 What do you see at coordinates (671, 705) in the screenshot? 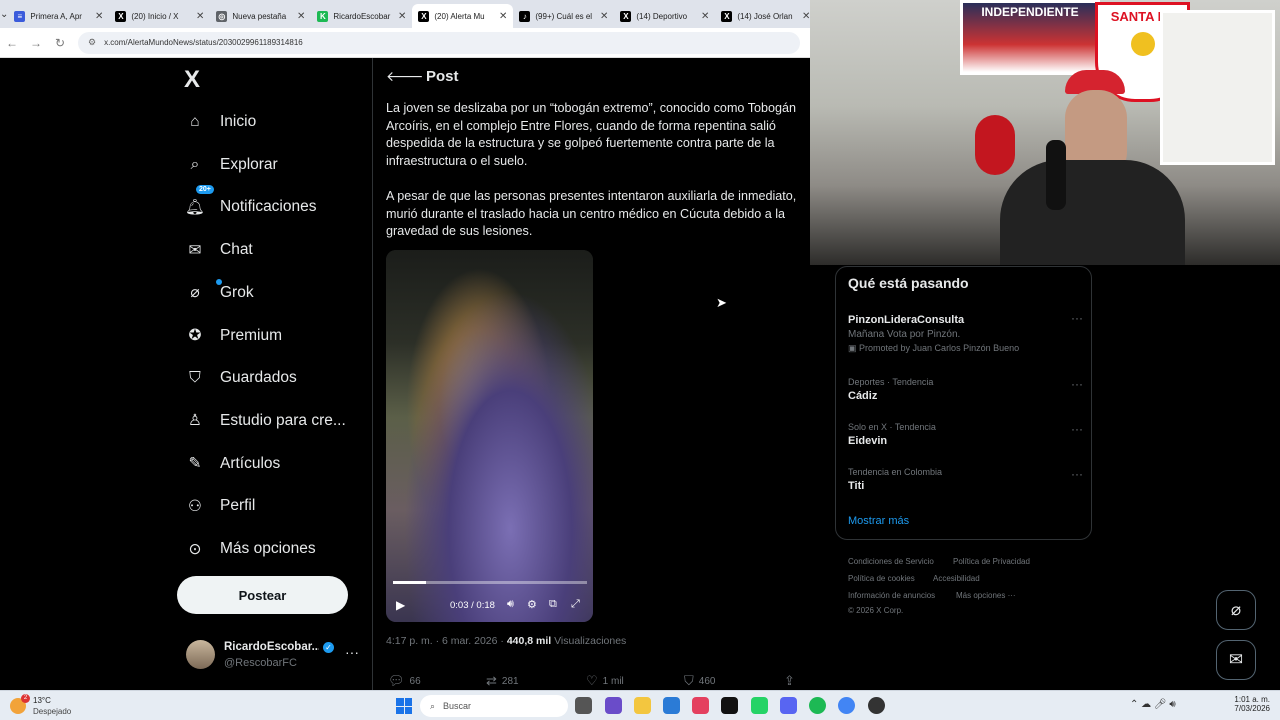
I see `store-icon` at bounding box center [671, 705].